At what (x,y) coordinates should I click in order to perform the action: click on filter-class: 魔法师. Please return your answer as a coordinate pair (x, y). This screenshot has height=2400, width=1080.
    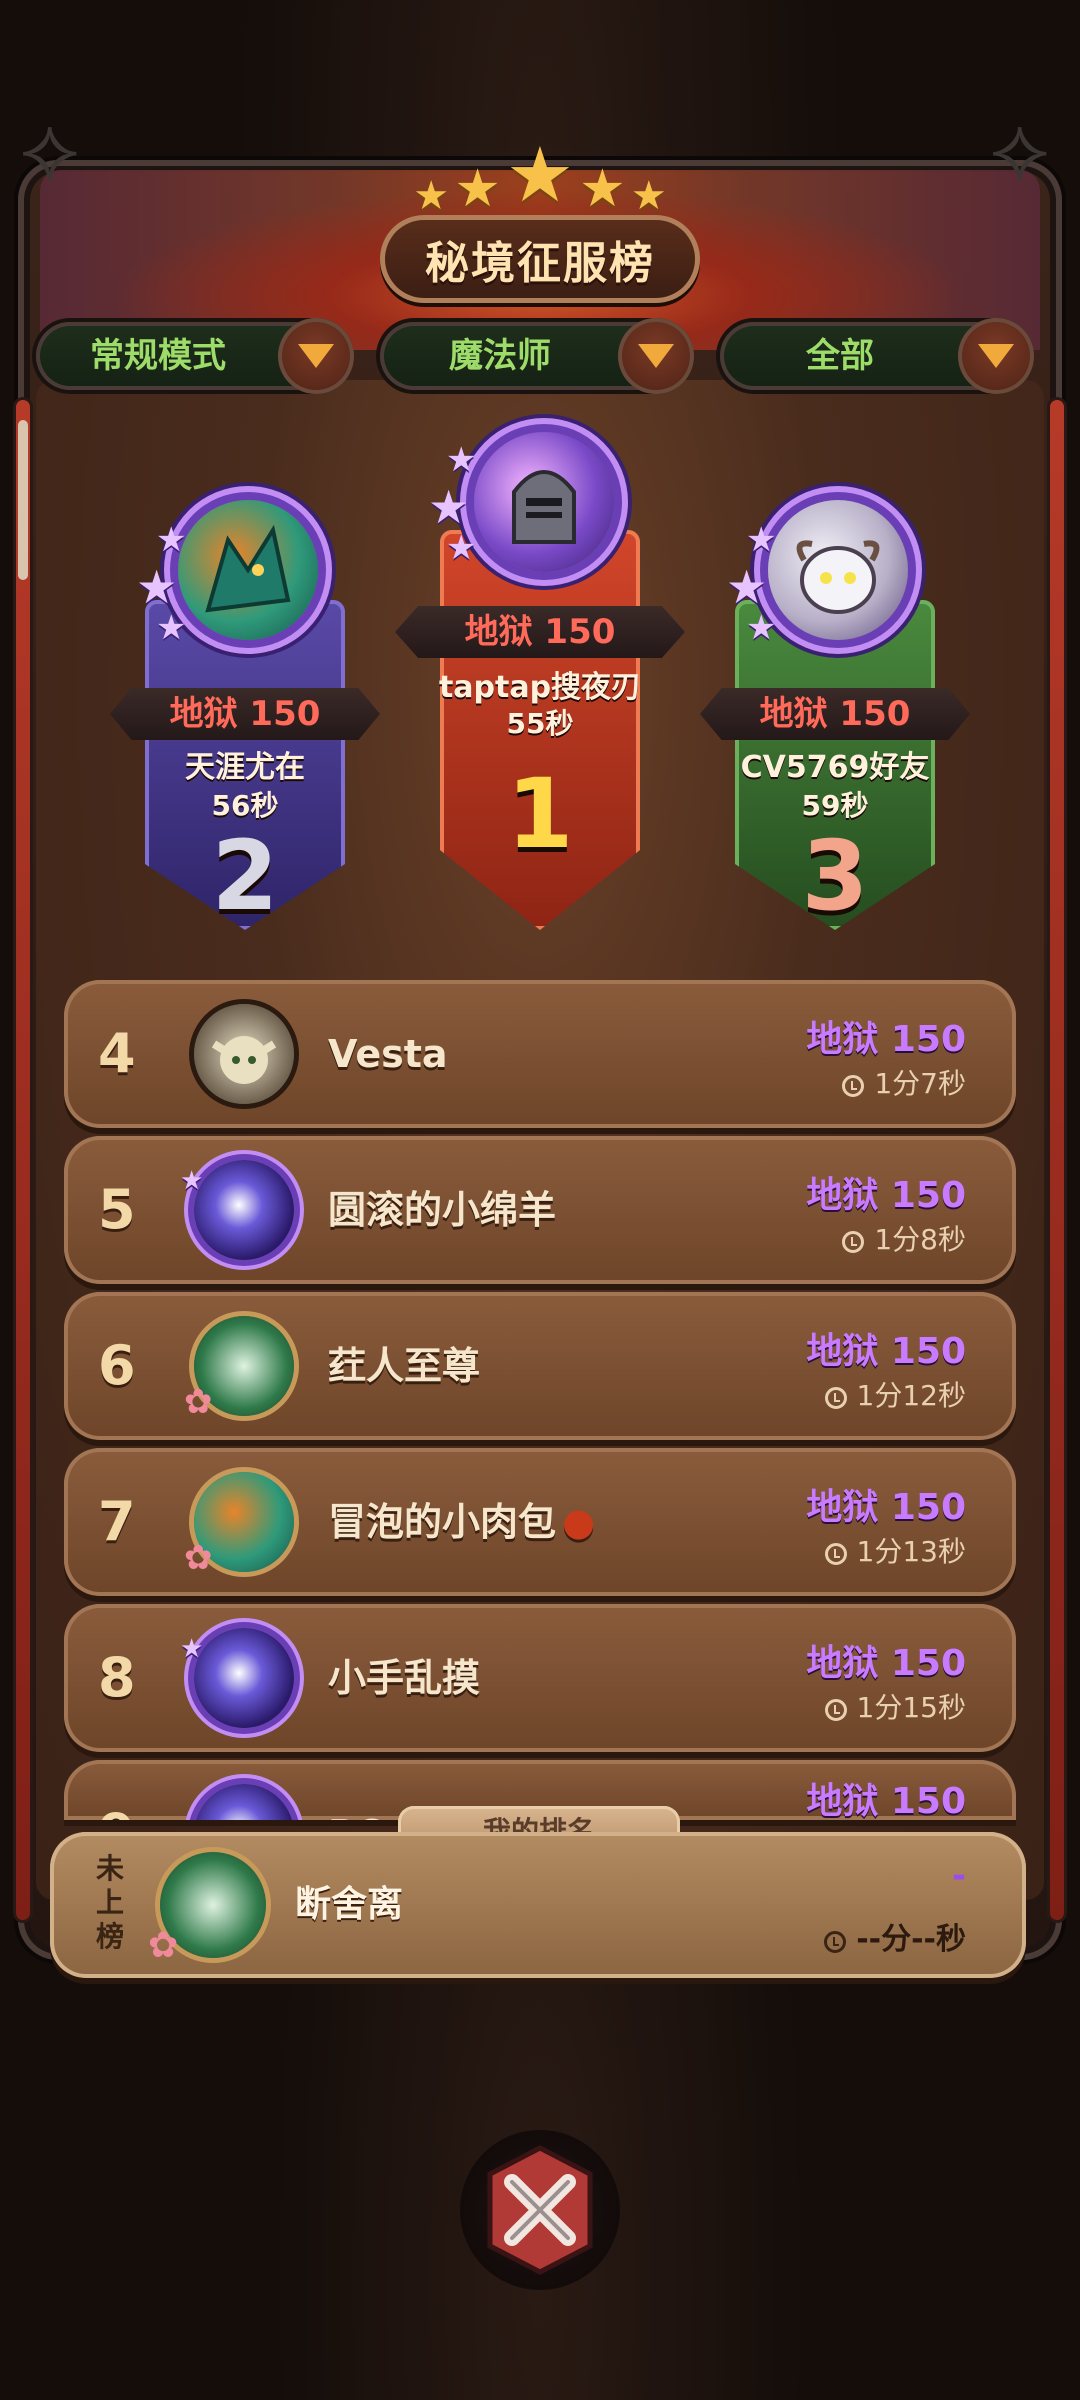
    Looking at the image, I should click on (537, 356).